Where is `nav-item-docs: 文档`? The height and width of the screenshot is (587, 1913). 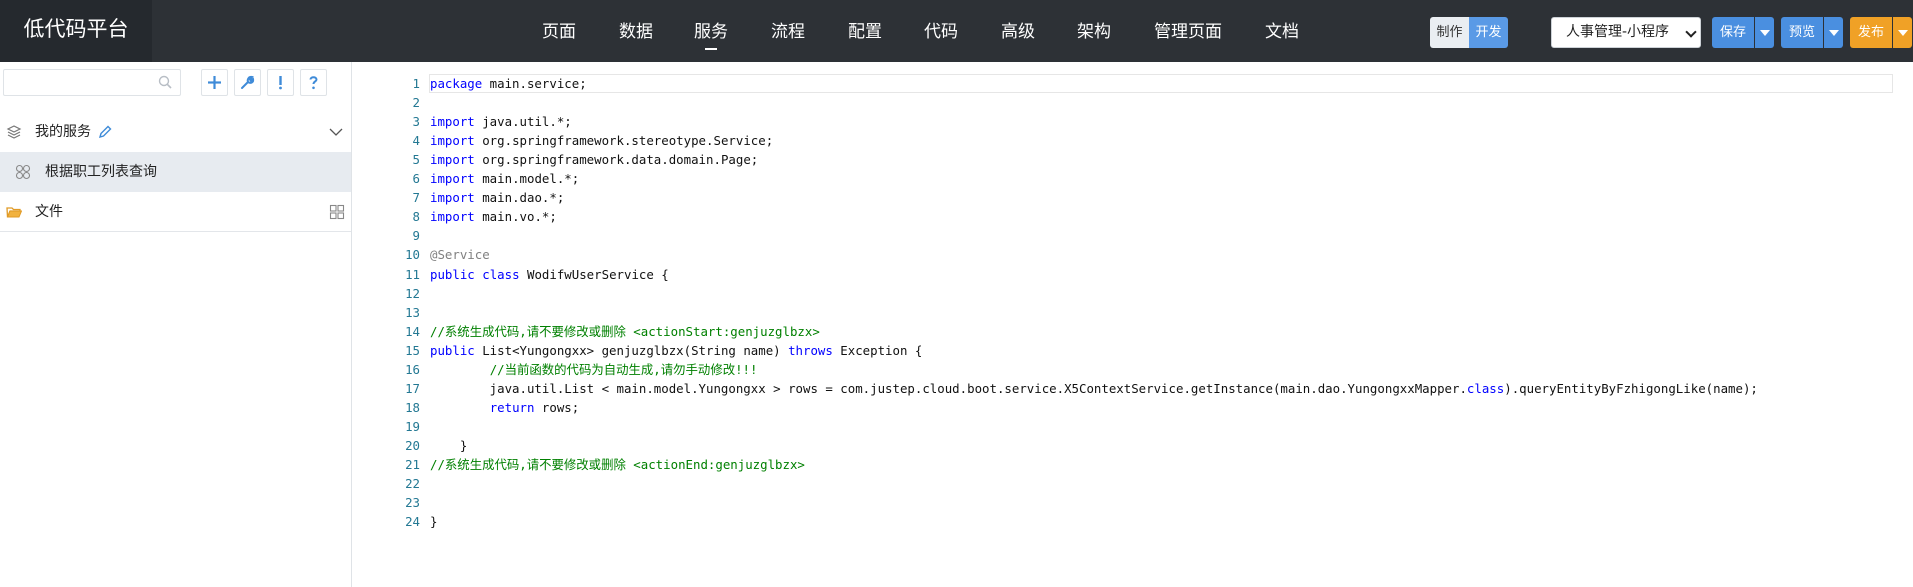 nav-item-docs: 文档 is located at coordinates (1282, 31).